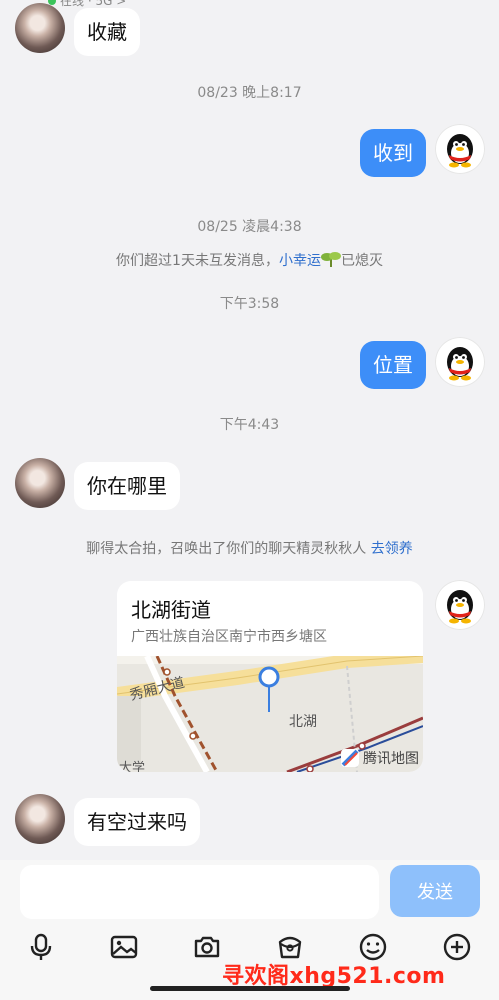  I want to click on tencent-map-icon, so click(350, 758).